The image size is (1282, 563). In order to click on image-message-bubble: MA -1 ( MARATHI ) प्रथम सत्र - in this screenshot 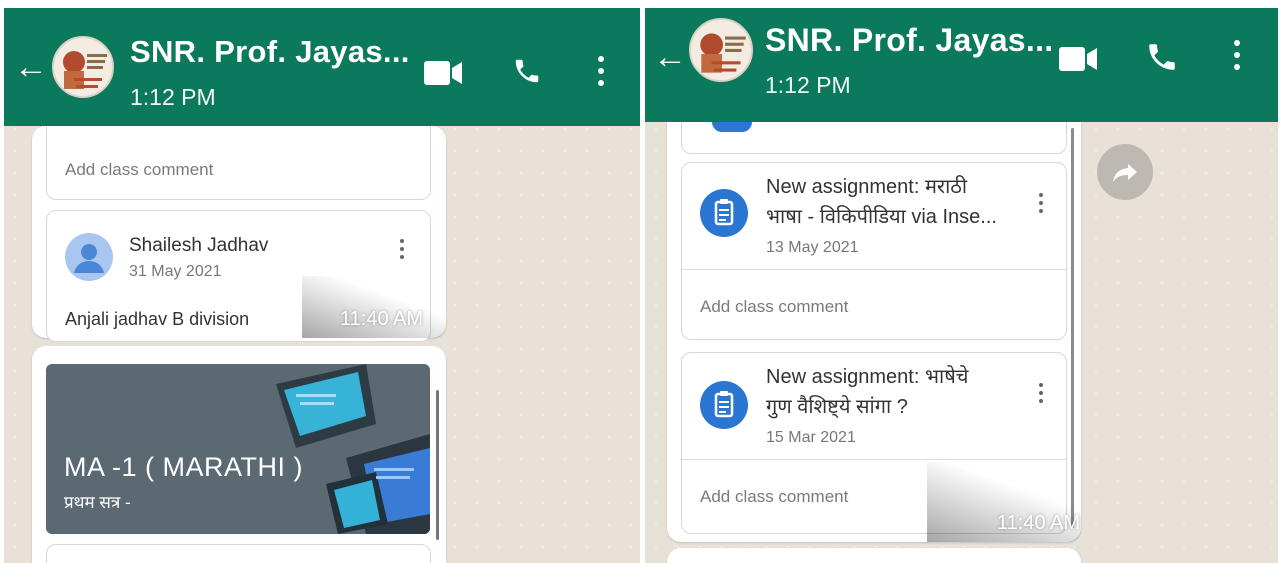, I will do `click(239, 454)`.